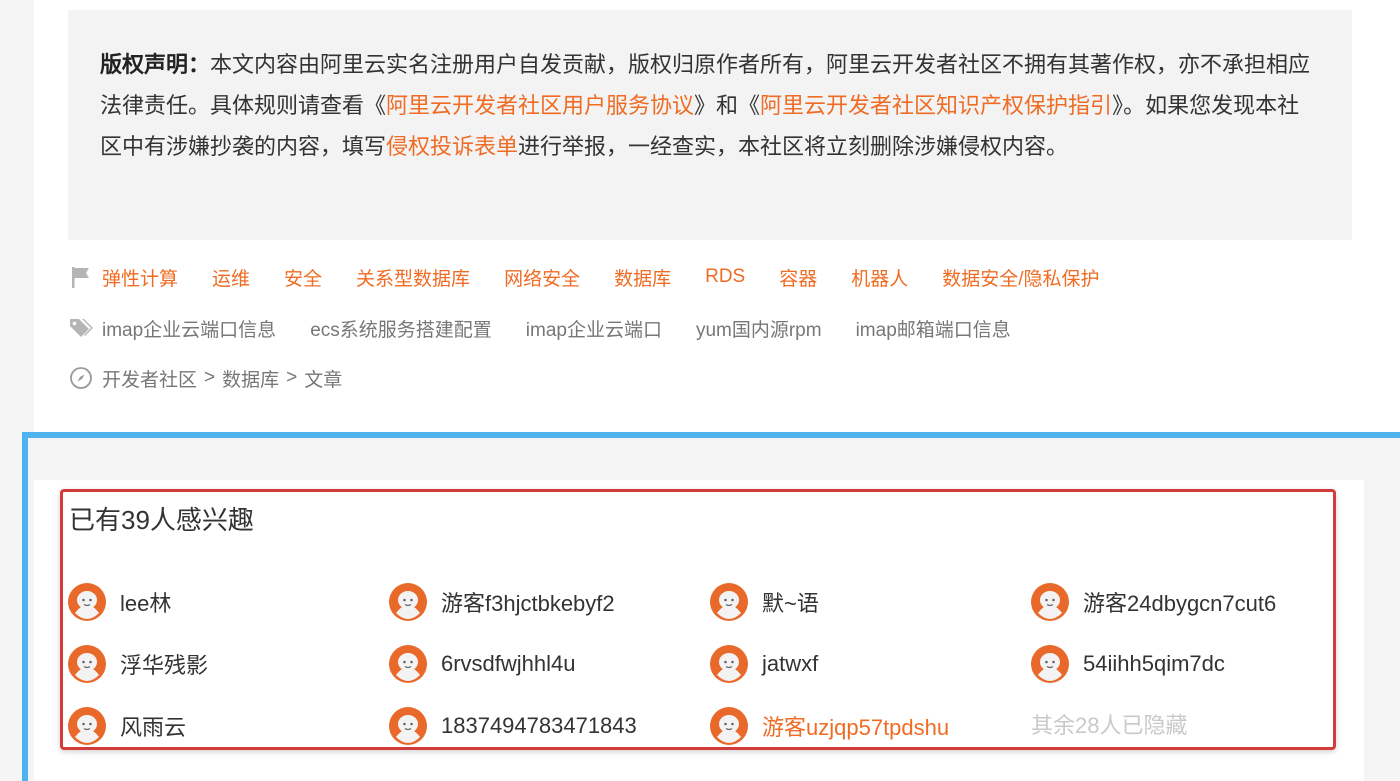 Image resolution: width=1400 pixels, height=781 pixels. Describe the element at coordinates (250, 378) in the screenshot. I see `breadcrumb-database: 数据库` at that location.